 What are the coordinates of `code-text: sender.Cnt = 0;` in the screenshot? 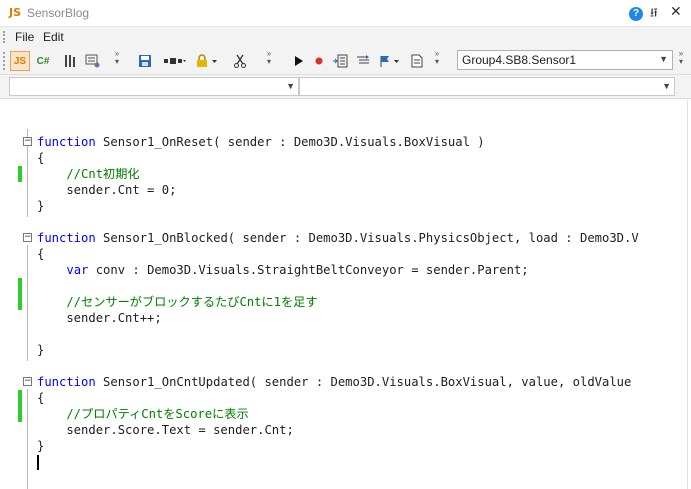 It's located at (107, 190).